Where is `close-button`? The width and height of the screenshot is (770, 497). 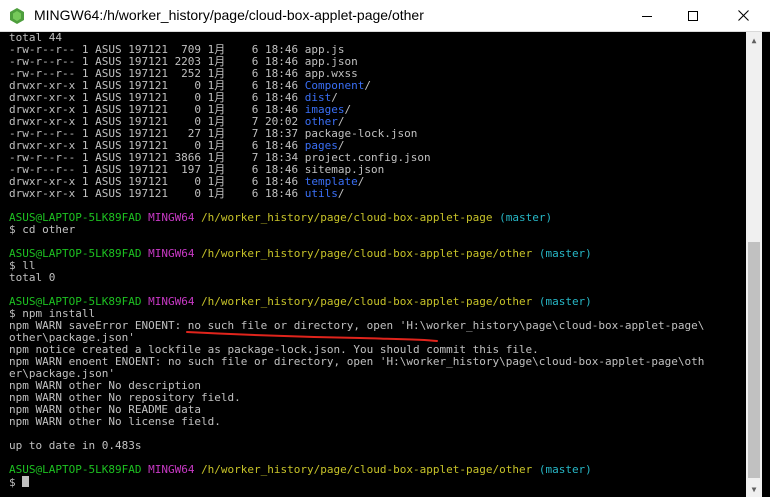
close-button is located at coordinates (743, 15).